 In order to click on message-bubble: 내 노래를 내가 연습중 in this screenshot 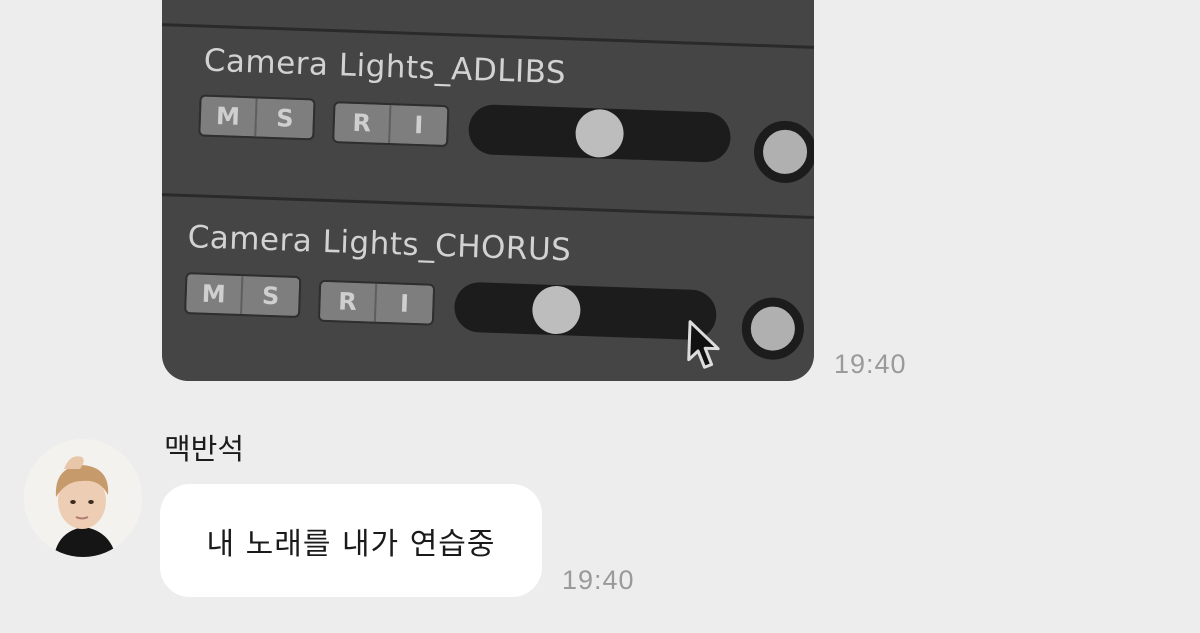, I will do `click(351, 540)`.